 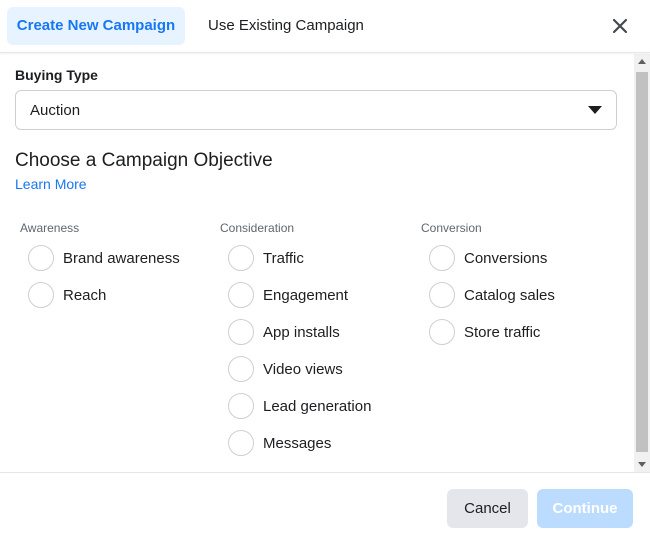 What do you see at coordinates (283, 258) in the screenshot?
I see `option-label: Traffic` at bounding box center [283, 258].